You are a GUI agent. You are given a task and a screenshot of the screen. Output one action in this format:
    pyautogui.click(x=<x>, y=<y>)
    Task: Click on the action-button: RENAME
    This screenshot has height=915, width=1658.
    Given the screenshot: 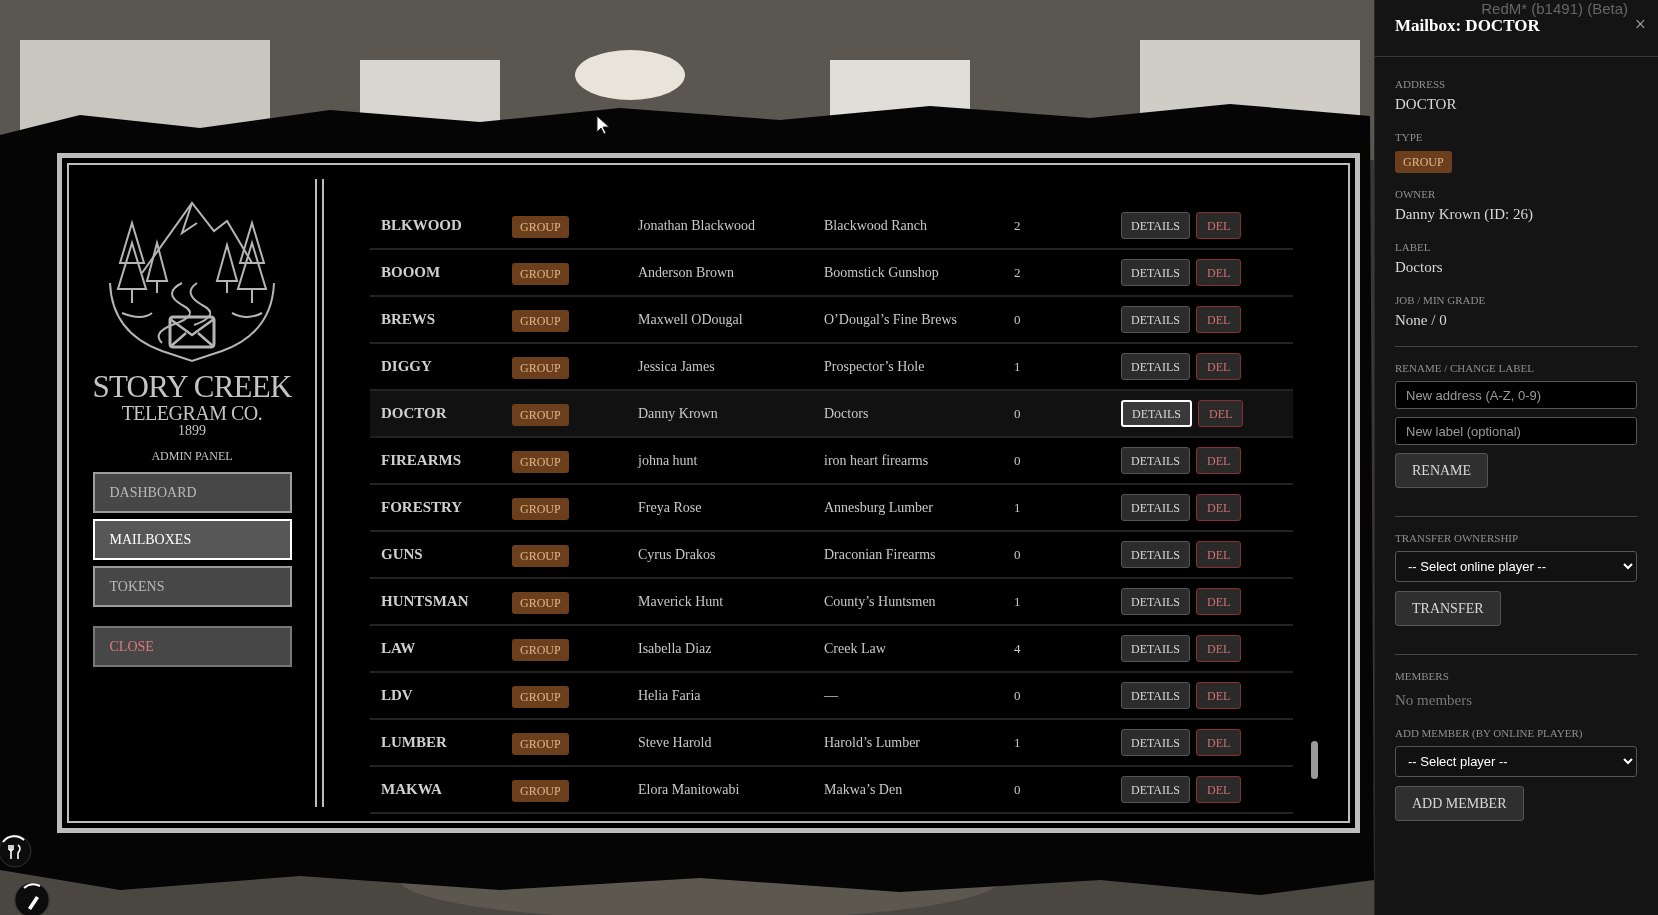 What is the action you would take?
    pyautogui.click(x=1442, y=470)
    